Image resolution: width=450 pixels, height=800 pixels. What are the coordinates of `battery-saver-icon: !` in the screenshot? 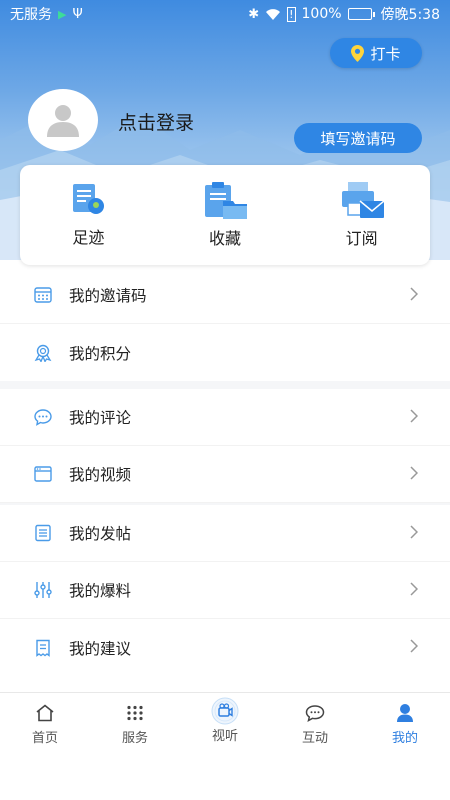 It's located at (291, 14).